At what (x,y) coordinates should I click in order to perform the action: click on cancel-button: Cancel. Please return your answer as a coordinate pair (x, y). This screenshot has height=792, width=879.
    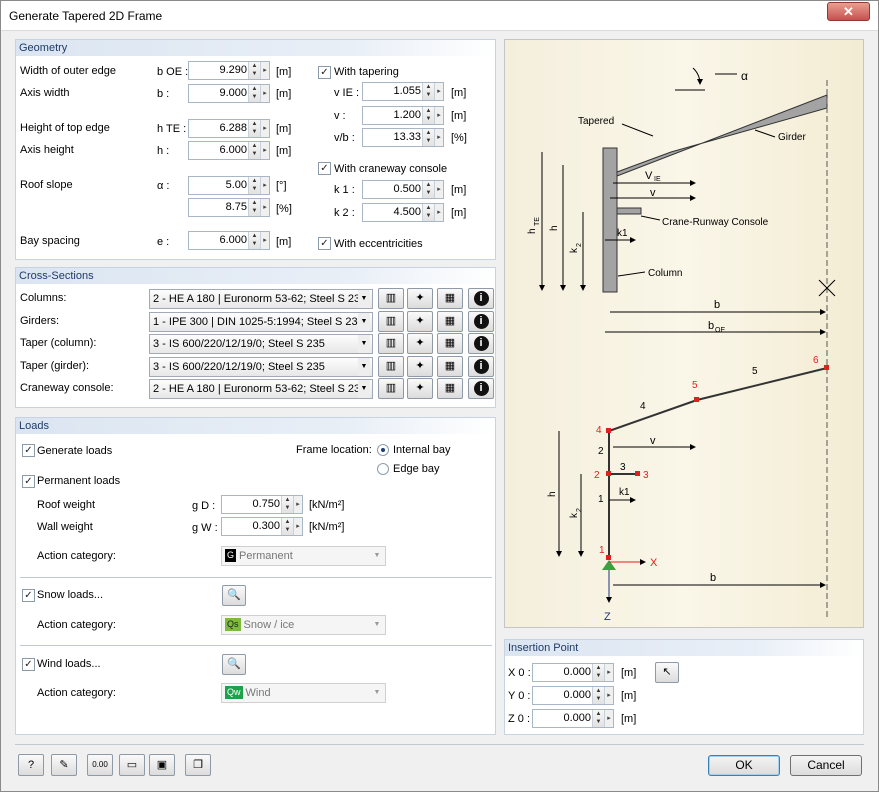
    Looking at the image, I should click on (826, 765).